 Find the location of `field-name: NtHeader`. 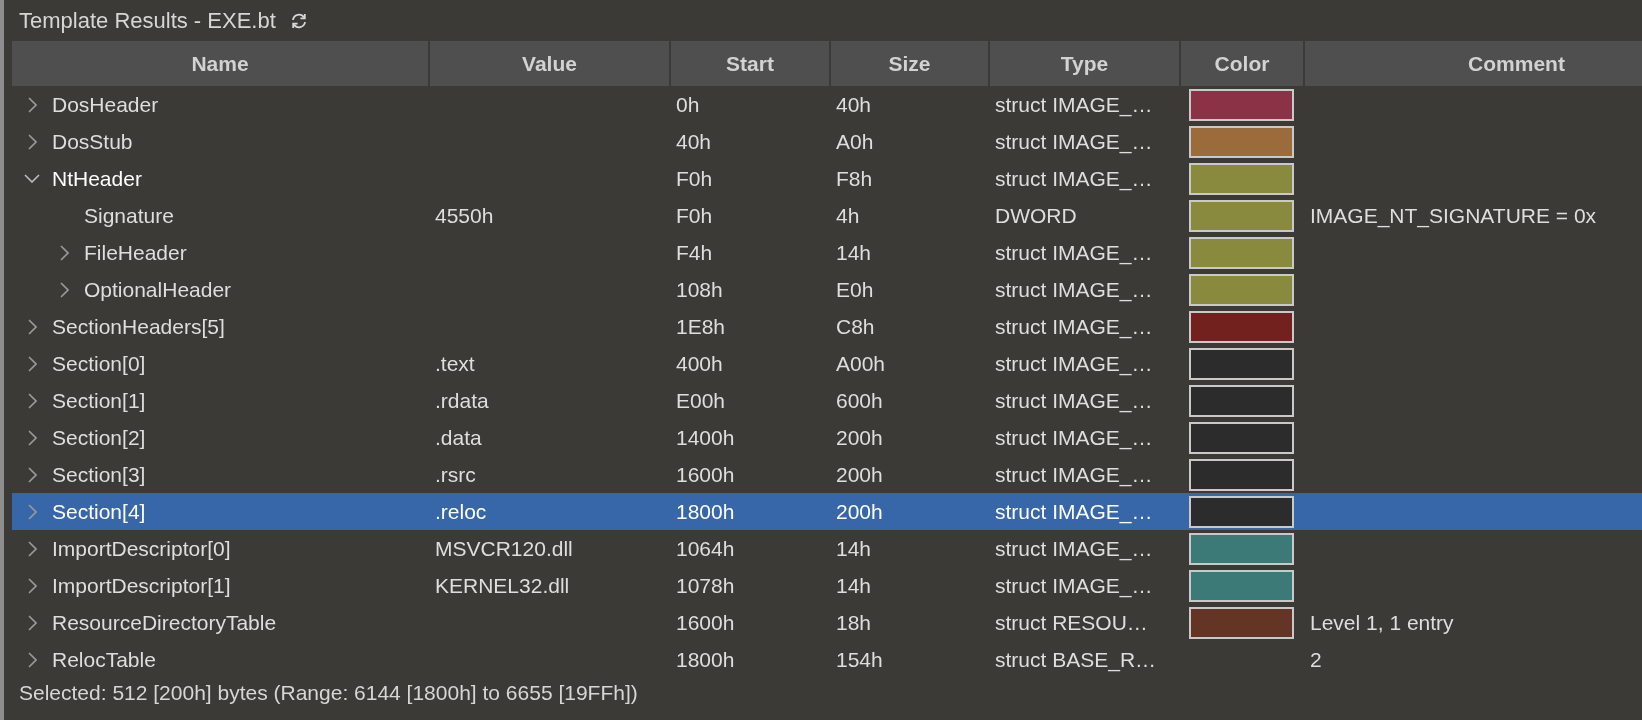

field-name: NtHeader is located at coordinates (97, 178).